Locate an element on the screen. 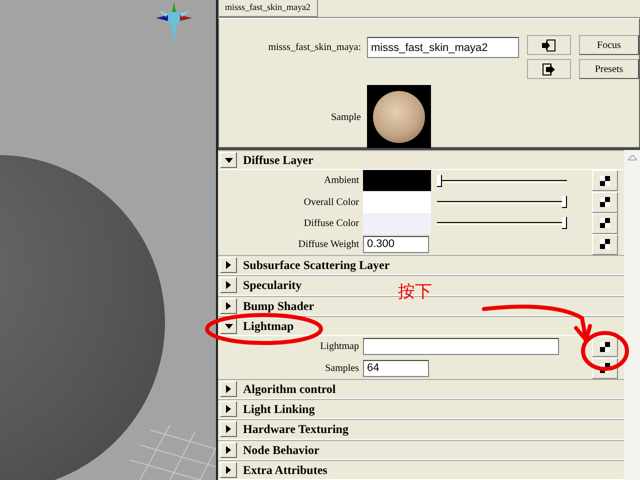 The width and height of the screenshot is (640, 480). output-connections-button is located at coordinates (549, 69).